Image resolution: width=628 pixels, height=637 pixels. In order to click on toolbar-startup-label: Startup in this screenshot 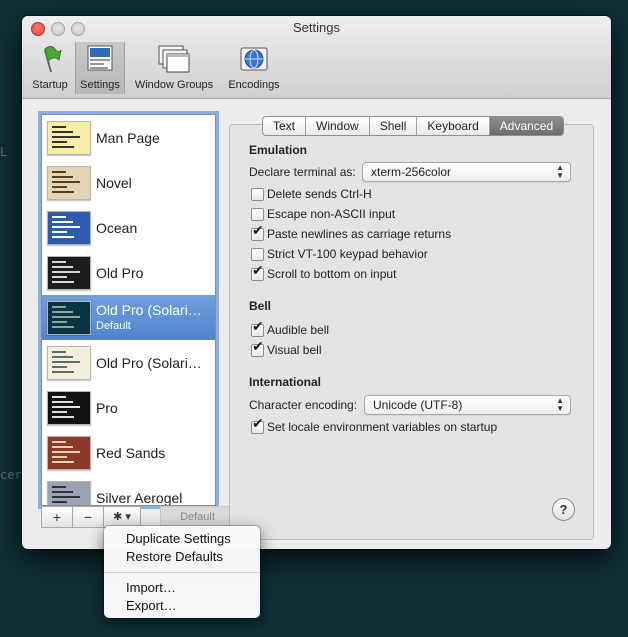, I will do `click(50, 85)`.